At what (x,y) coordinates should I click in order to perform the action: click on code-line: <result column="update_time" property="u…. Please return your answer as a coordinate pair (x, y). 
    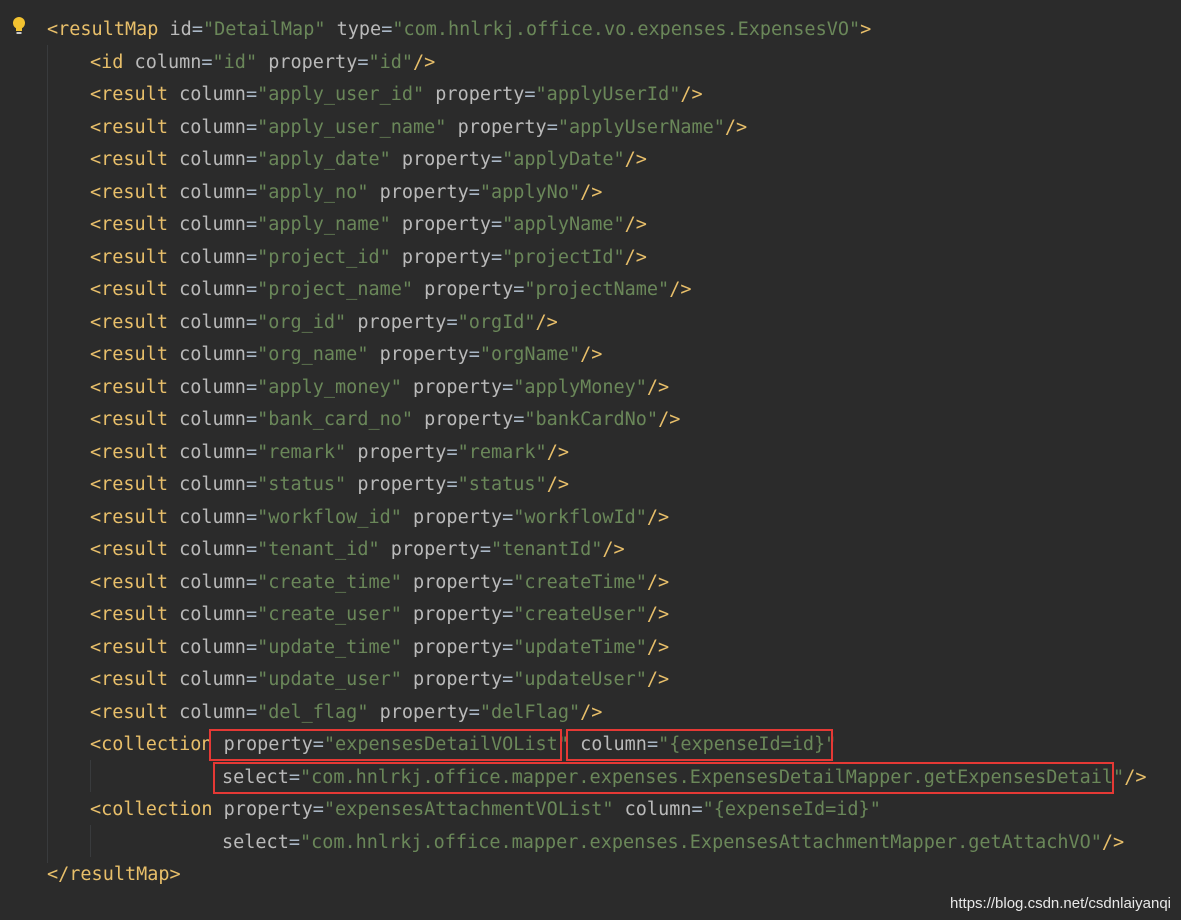
    Looking at the image, I should click on (379, 648).